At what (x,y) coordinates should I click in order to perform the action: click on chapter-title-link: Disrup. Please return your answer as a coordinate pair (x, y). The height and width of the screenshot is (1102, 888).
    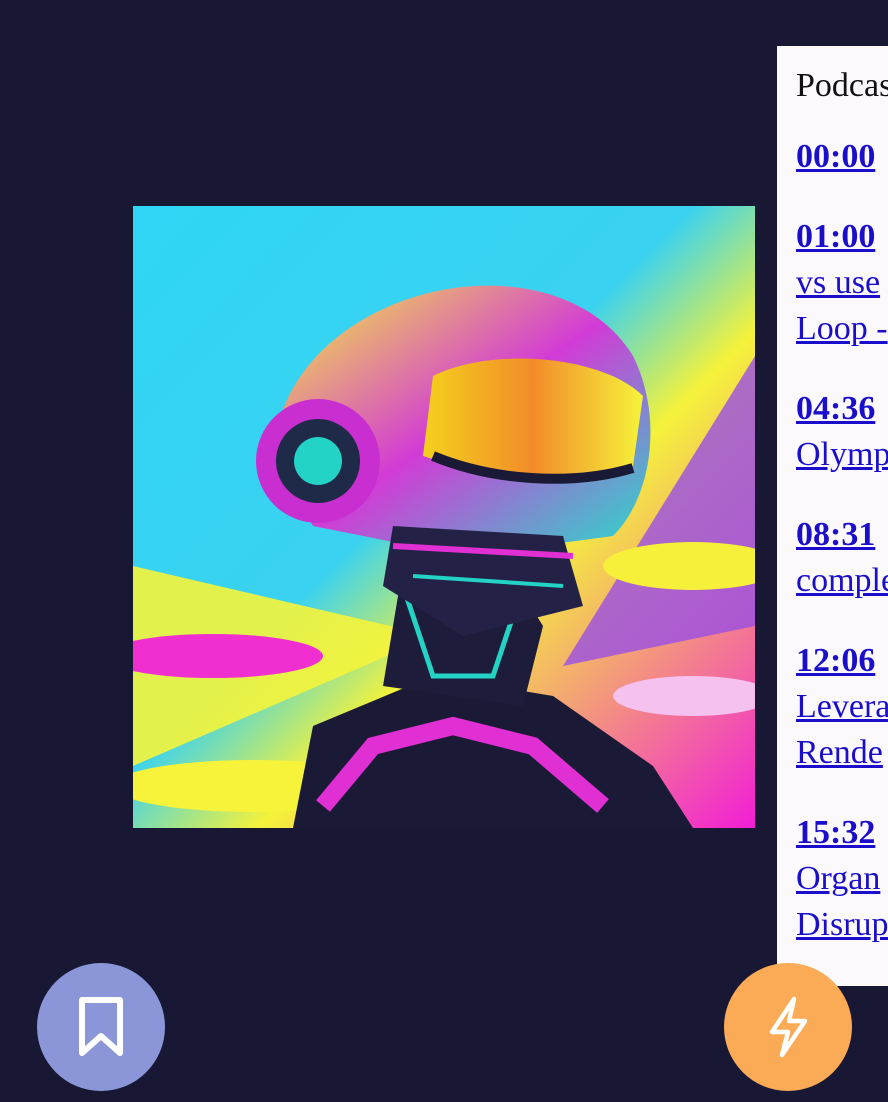
    Looking at the image, I should click on (842, 925).